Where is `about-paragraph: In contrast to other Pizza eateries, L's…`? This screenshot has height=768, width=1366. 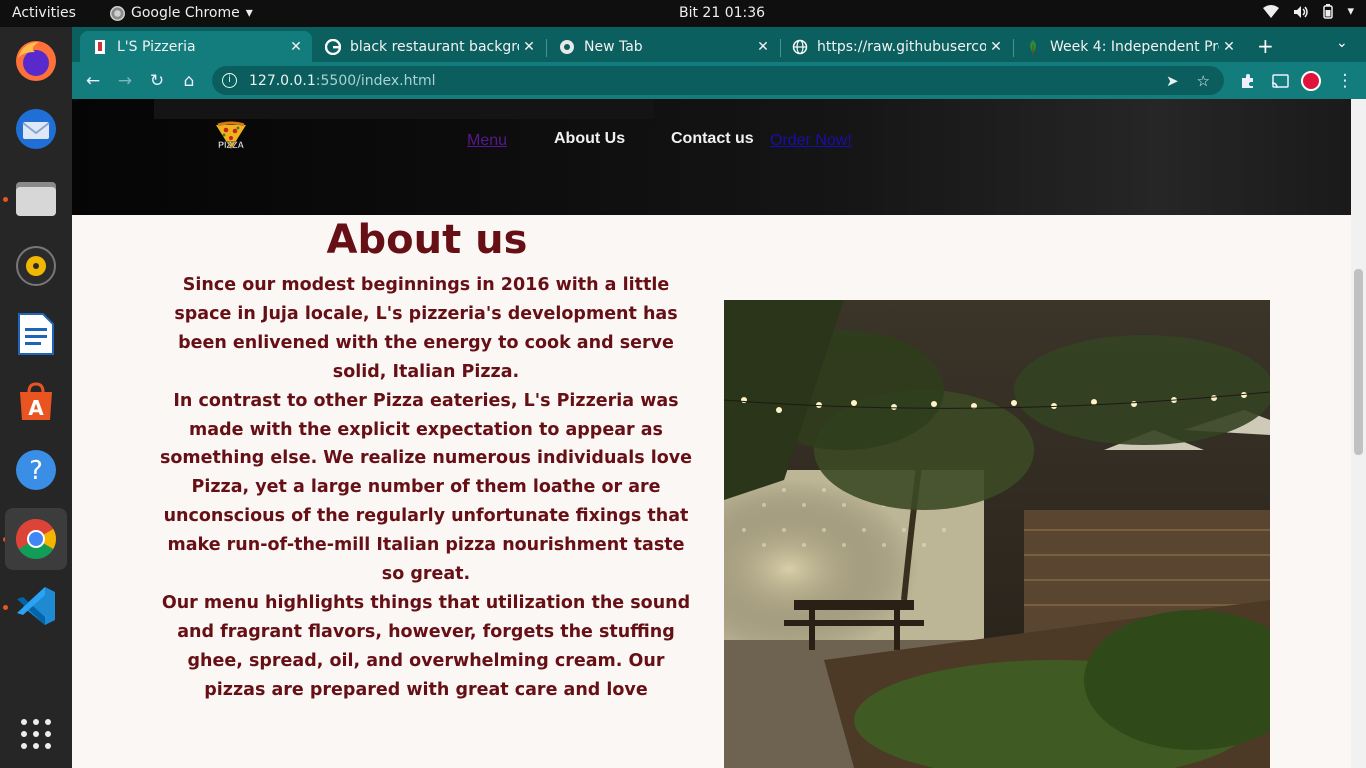 about-paragraph: In contrast to other Pizza eateries, L's… is located at coordinates (426, 487).